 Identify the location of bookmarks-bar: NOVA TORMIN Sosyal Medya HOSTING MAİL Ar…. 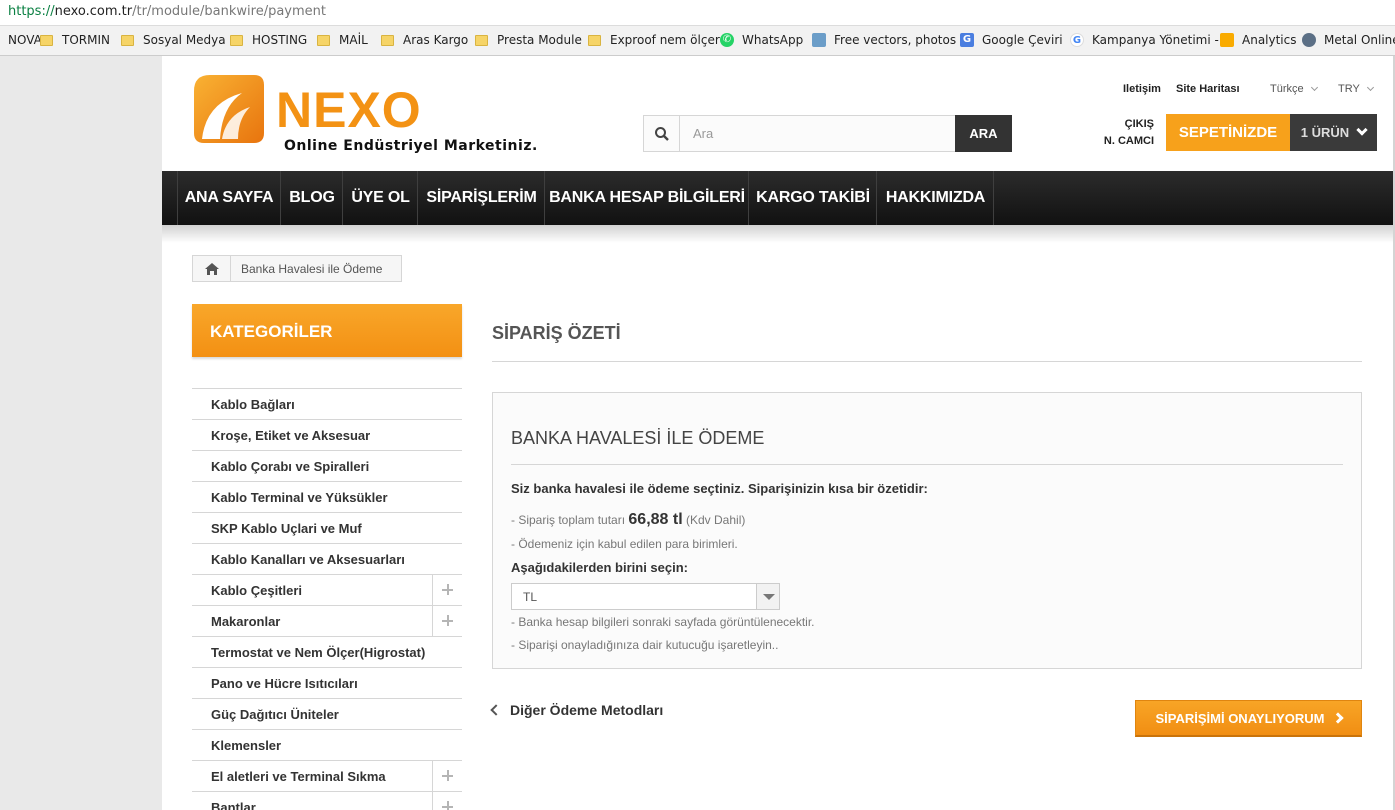
(697, 41).